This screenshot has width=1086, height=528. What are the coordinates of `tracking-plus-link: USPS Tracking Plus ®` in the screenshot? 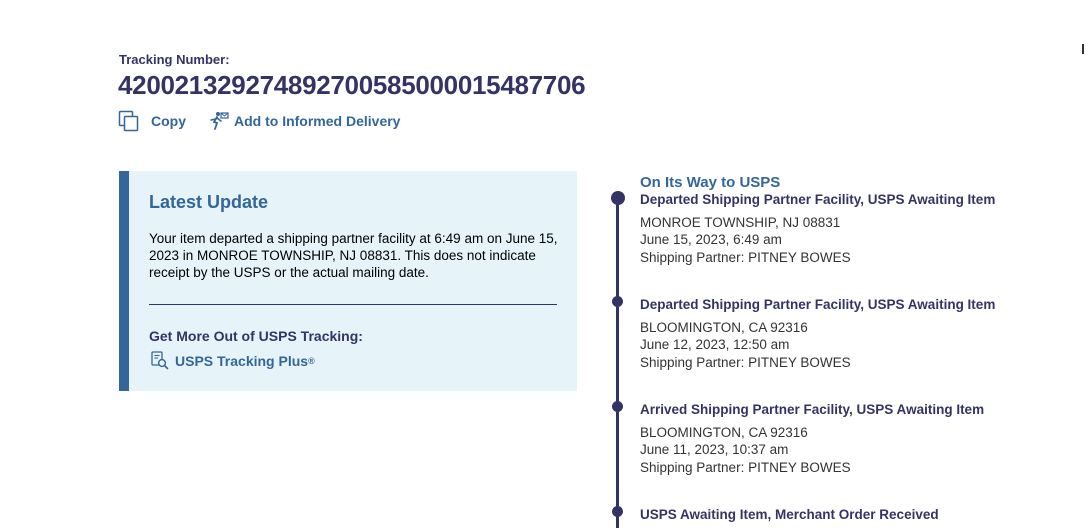 It's located at (232, 360).